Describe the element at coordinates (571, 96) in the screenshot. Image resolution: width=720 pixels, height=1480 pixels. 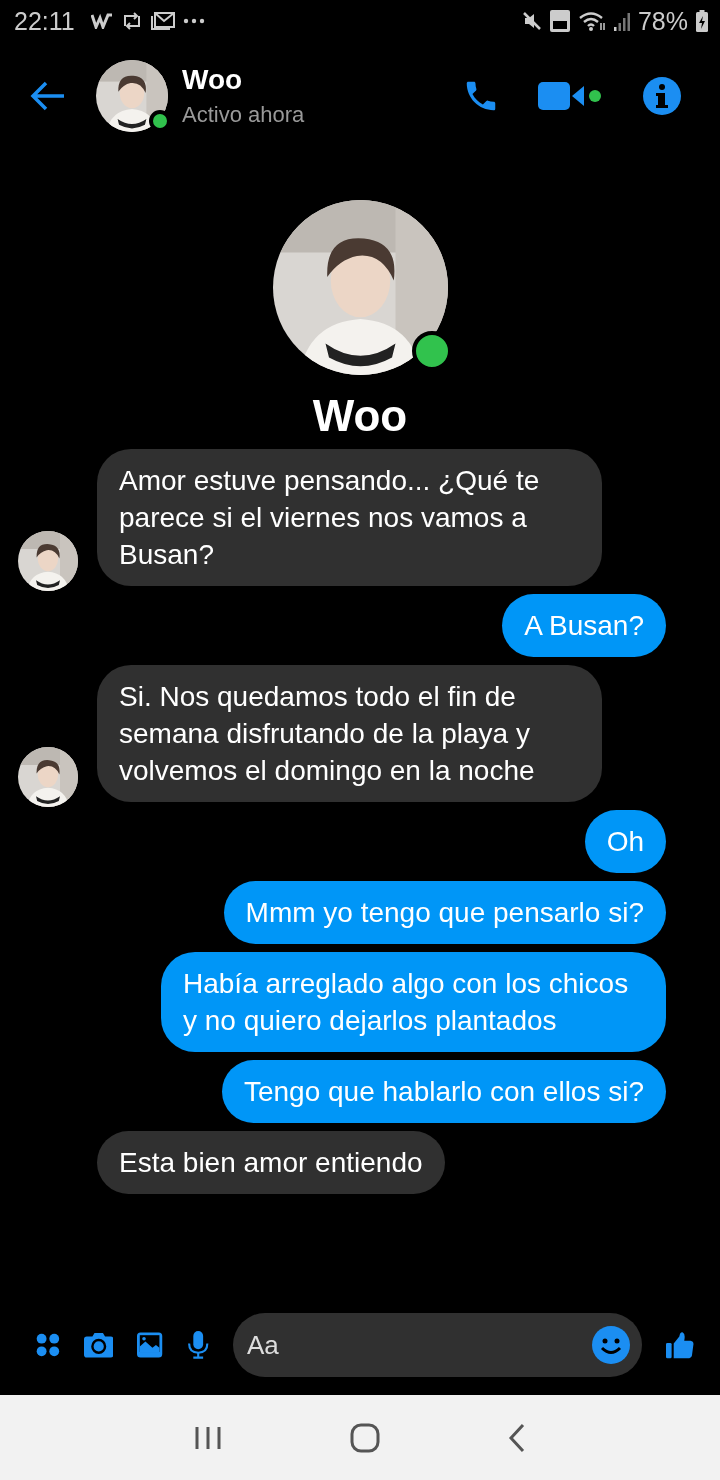
I see `video-call-icon` at that location.